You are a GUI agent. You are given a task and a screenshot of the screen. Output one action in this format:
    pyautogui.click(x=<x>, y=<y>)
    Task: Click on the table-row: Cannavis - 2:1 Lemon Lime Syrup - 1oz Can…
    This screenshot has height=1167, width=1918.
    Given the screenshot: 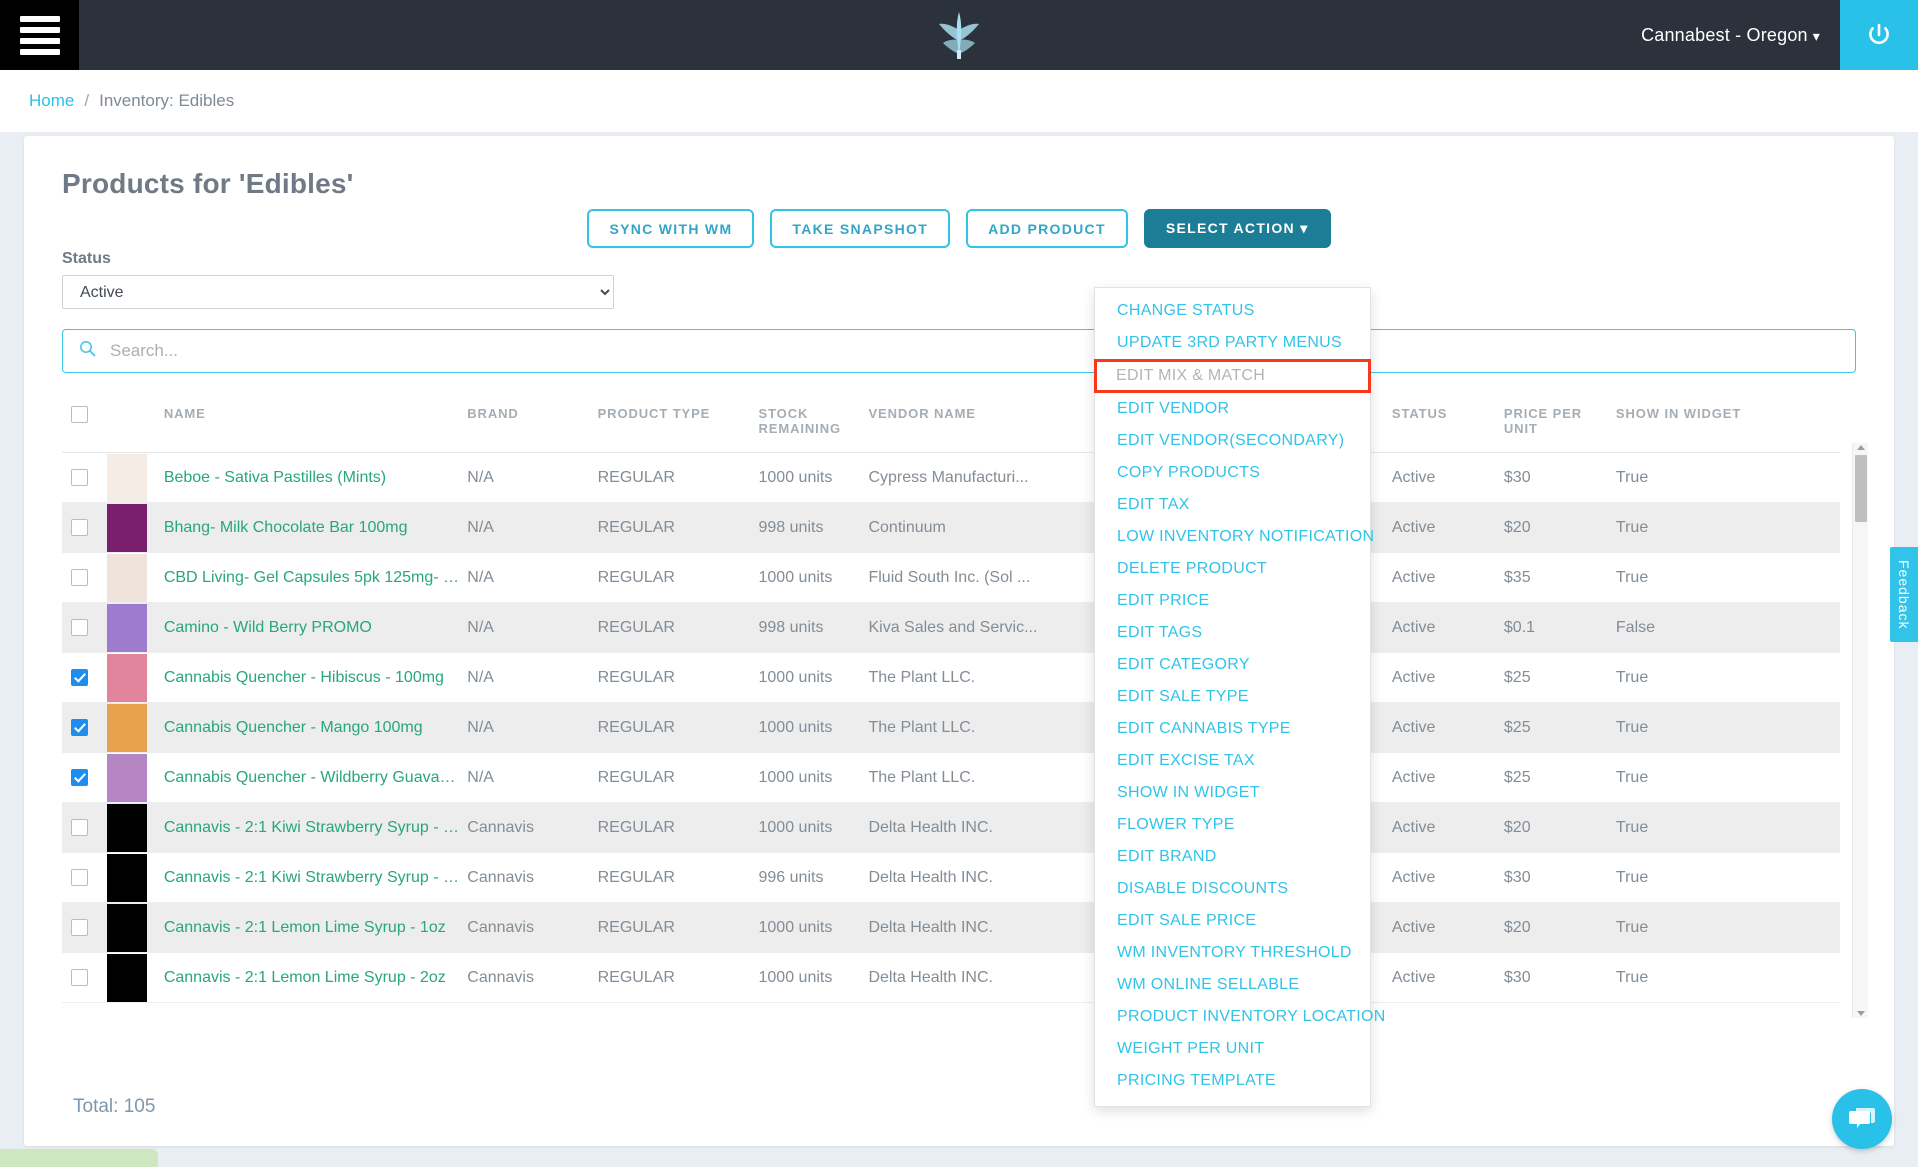 What is the action you would take?
    pyautogui.click(x=951, y=927)
    